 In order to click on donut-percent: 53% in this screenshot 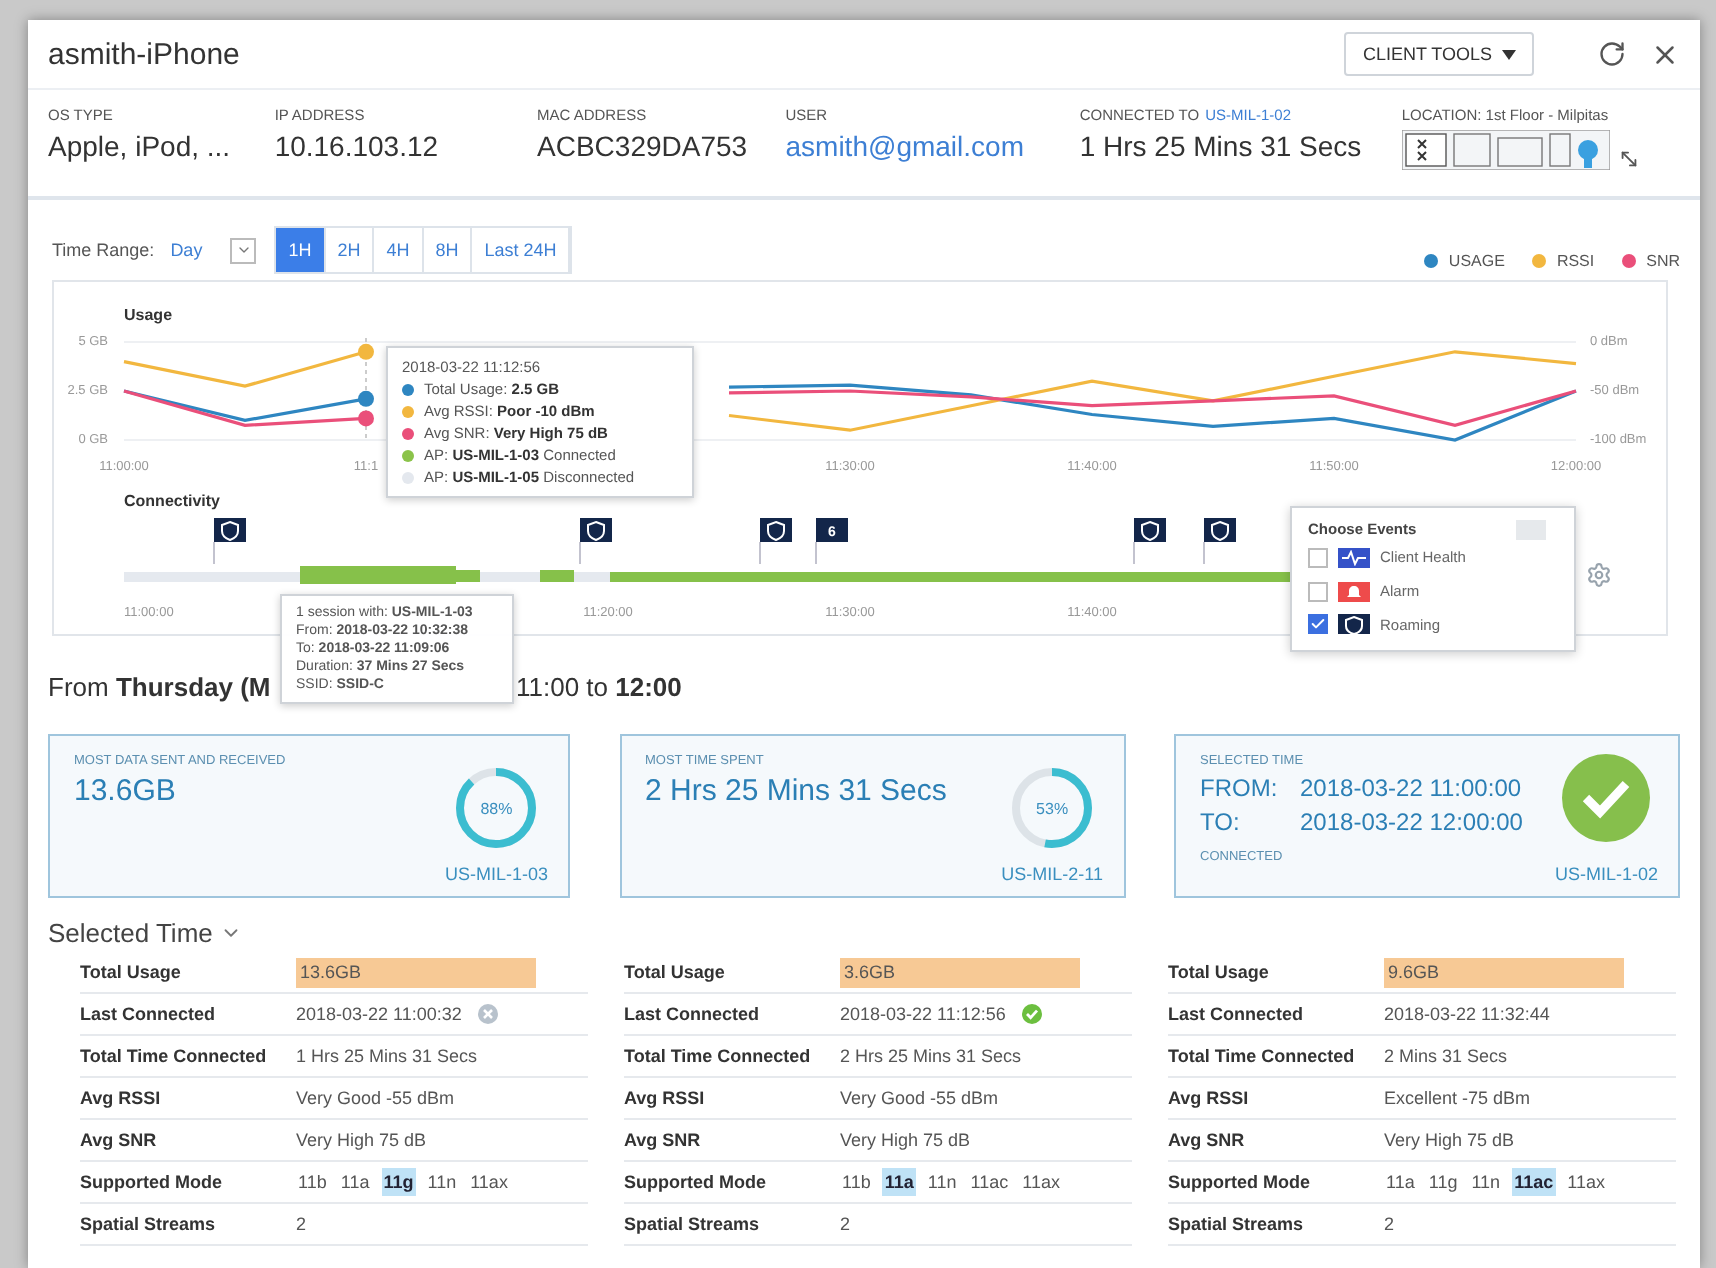, I will do `click(1052, 809)`.